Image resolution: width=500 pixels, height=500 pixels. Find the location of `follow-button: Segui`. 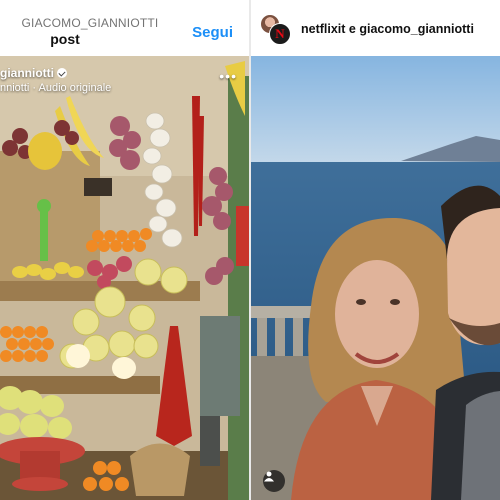

follow-button: Segui is located at coordinates (212, 32).